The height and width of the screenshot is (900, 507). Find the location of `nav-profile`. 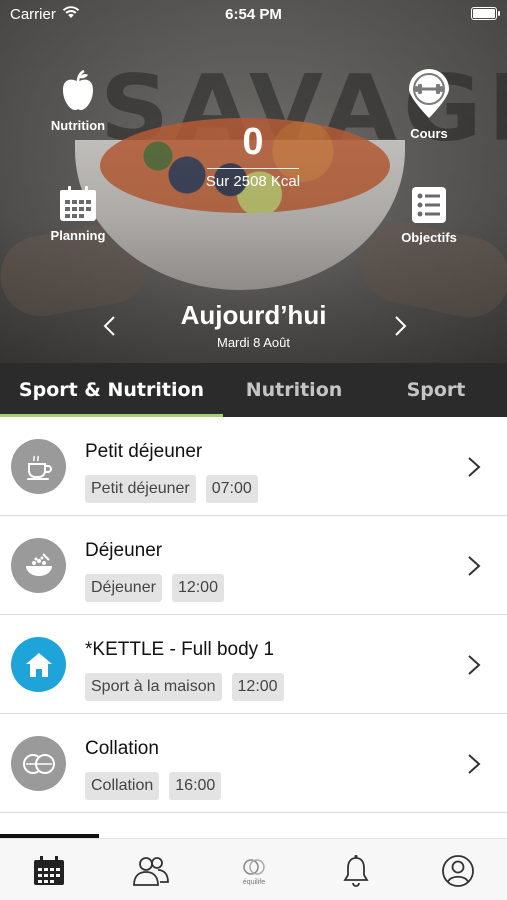

nav-profile is located at coordinates (458, 871).